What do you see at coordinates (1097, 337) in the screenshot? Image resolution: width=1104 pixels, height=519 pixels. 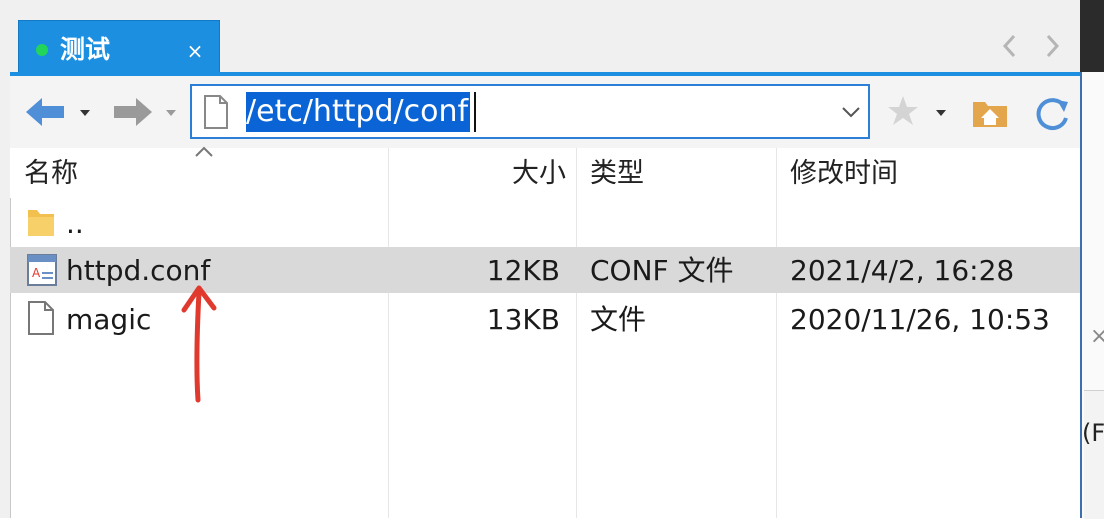 I see `background-close-icon: ×` at bounding box center [1097, 337].